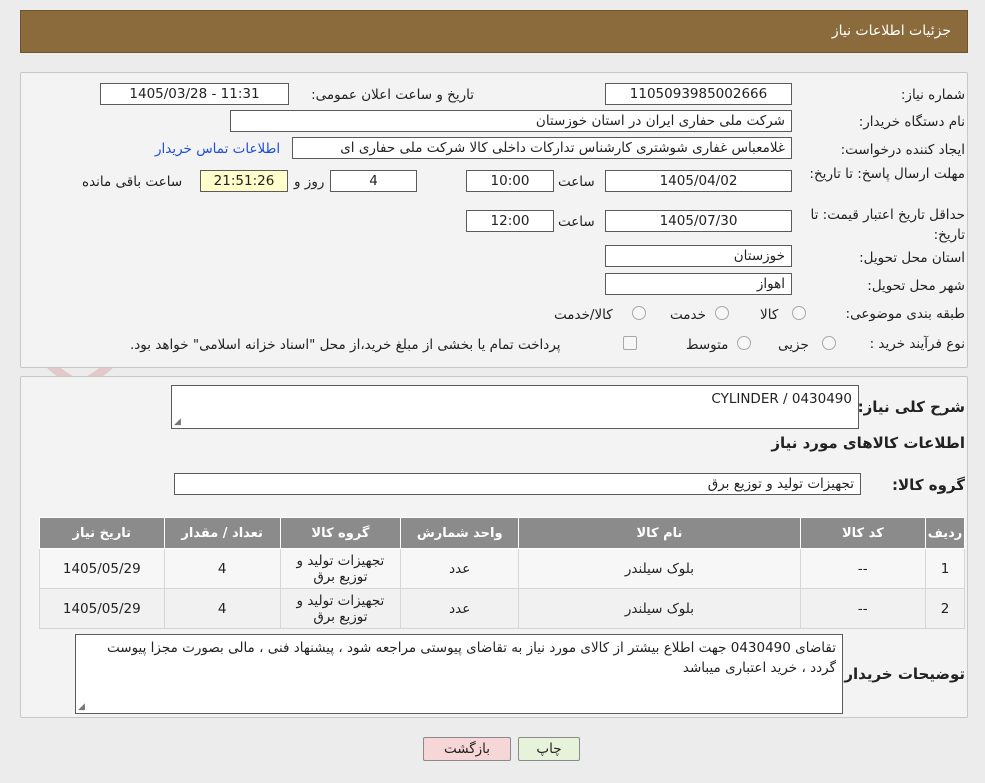 The height and width of the screenshot is (783, 985). Describe the element at coordinates (698, 181) in the screenshot. I see `reply-deadline-date-field: 1405/04/02` at that location.